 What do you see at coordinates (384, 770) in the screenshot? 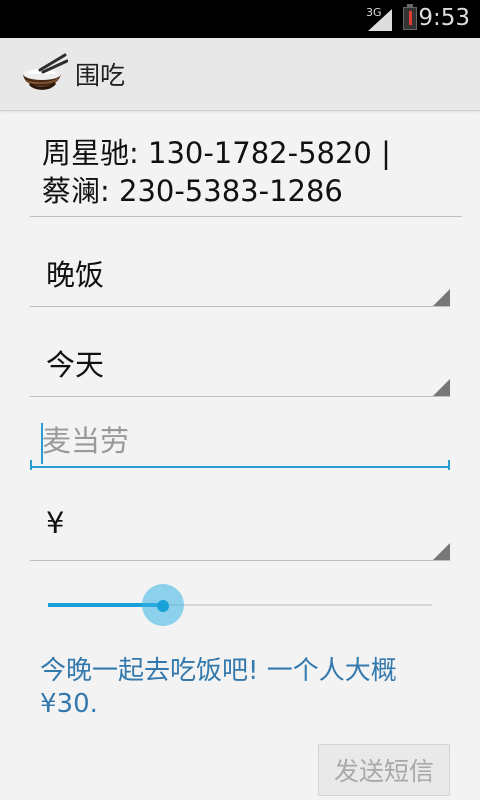
I see `send-sms-button: 发送短信` at bounding box center [384, 770].